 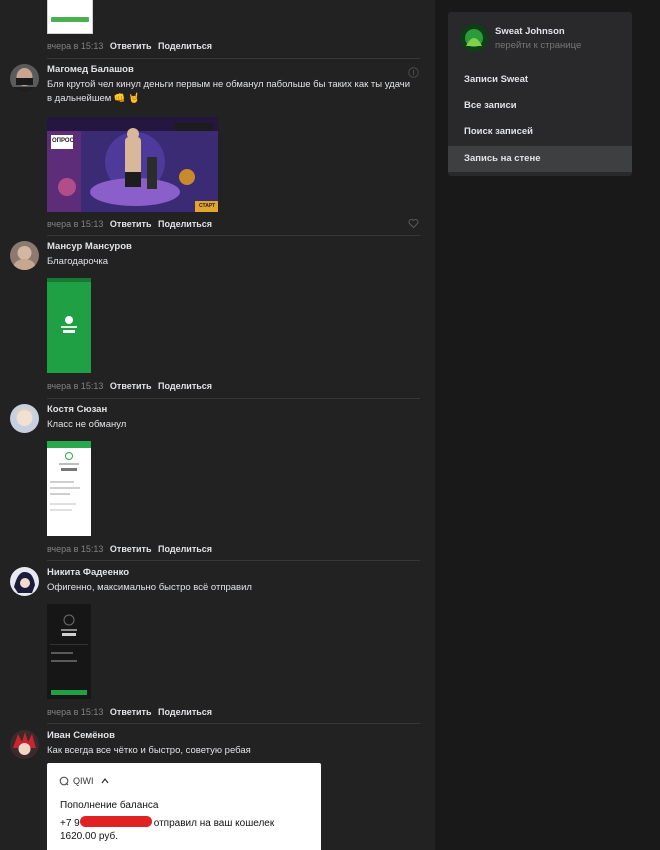 I want to click on menu-item-search-posts: Поиск записей, so click(x=540, y=132).